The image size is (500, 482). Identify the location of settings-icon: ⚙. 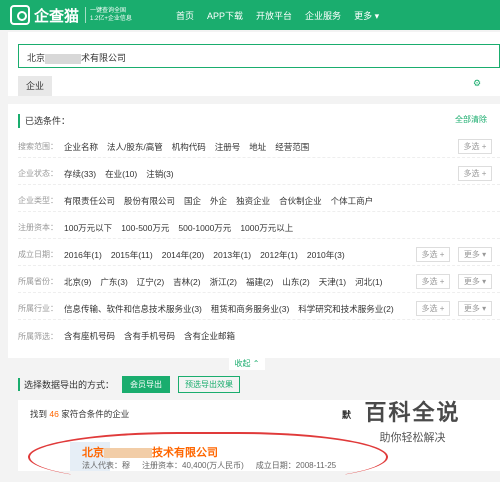
(477, 83).